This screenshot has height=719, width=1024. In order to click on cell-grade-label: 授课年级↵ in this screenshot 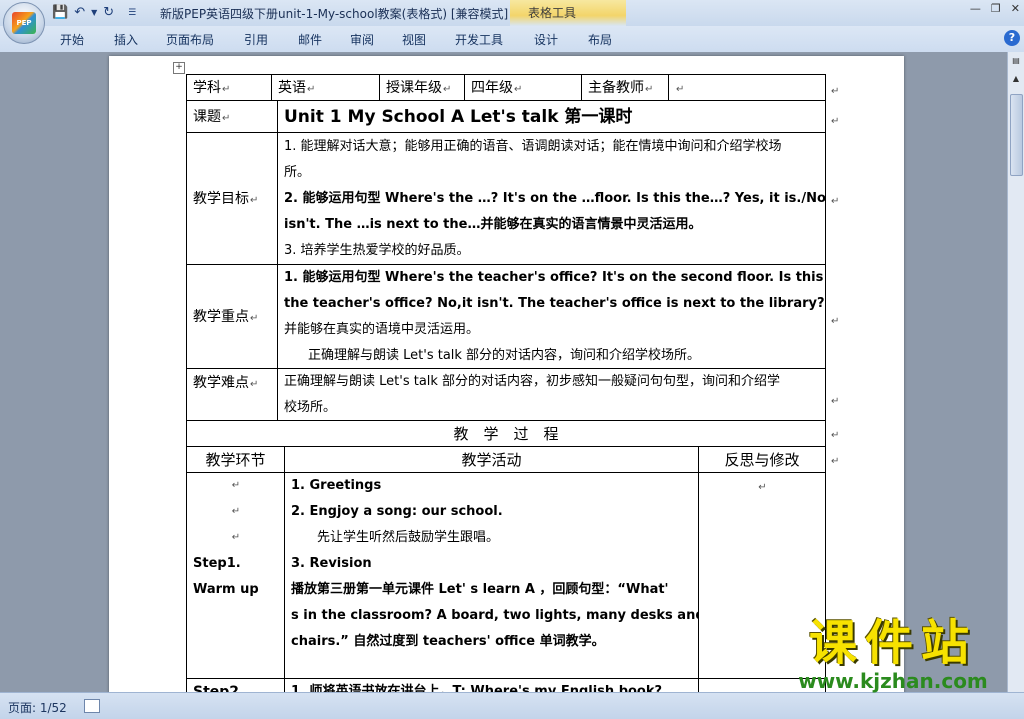, I will do `click(421, 87)`.